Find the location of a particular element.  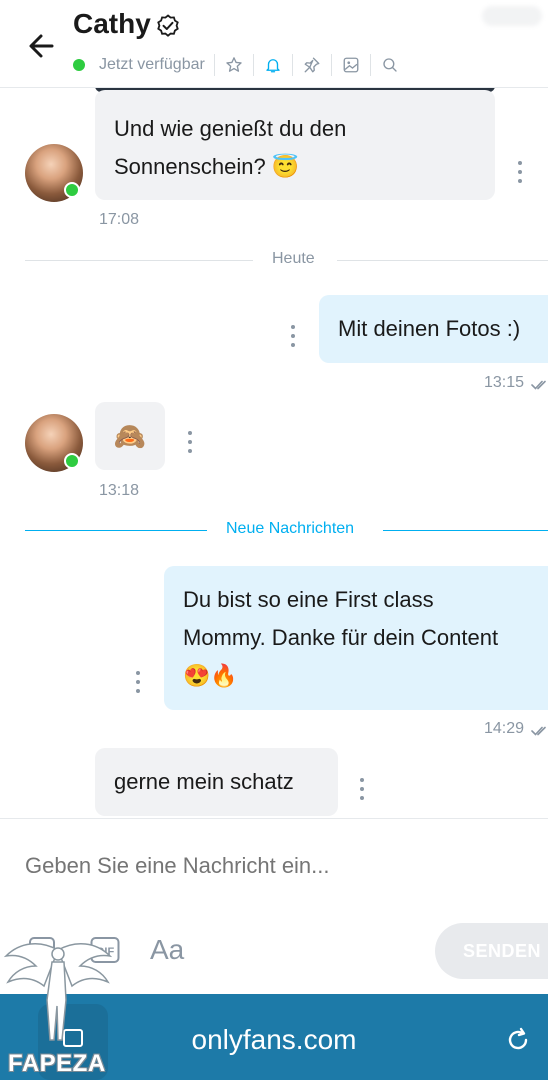

message-time: 13:15 is located at coordinates (504, 382).